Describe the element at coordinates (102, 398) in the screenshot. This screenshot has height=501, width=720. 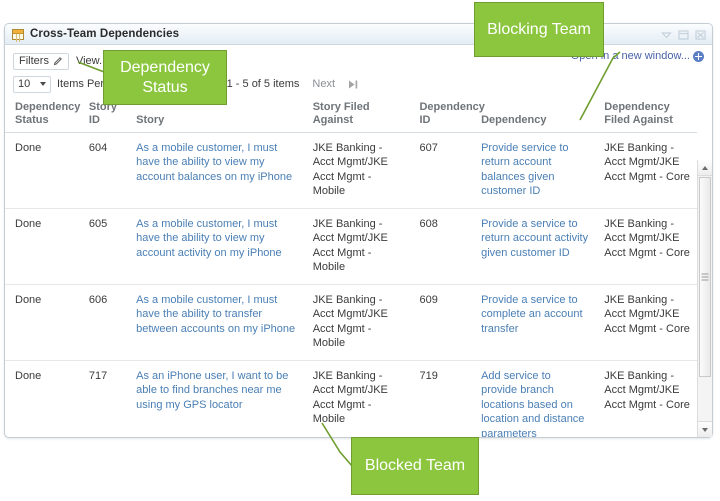
I see `cell-story-id: 717` at that location.